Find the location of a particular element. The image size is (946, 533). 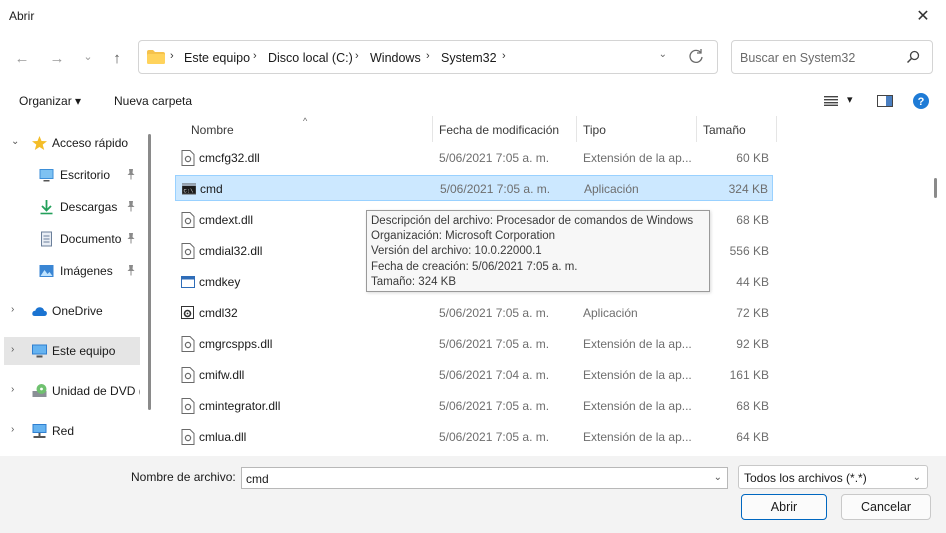

sidebar-item-este-equipo: › Este equipo is located at coordinates (72, 351).